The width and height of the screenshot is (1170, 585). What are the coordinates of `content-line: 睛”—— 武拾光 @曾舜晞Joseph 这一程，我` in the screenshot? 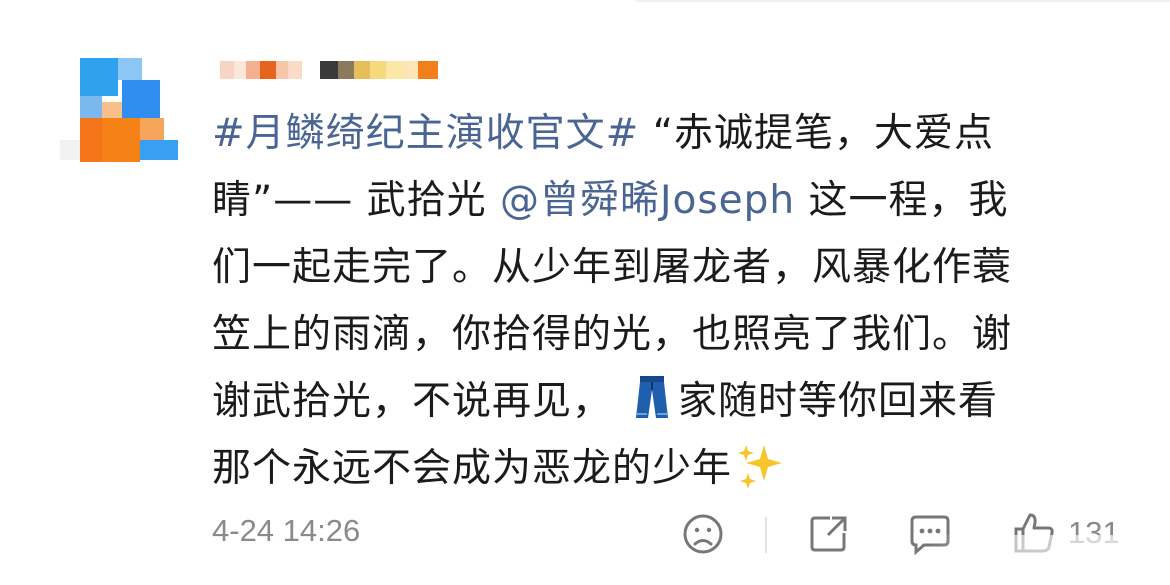 It's located at (677, 200).